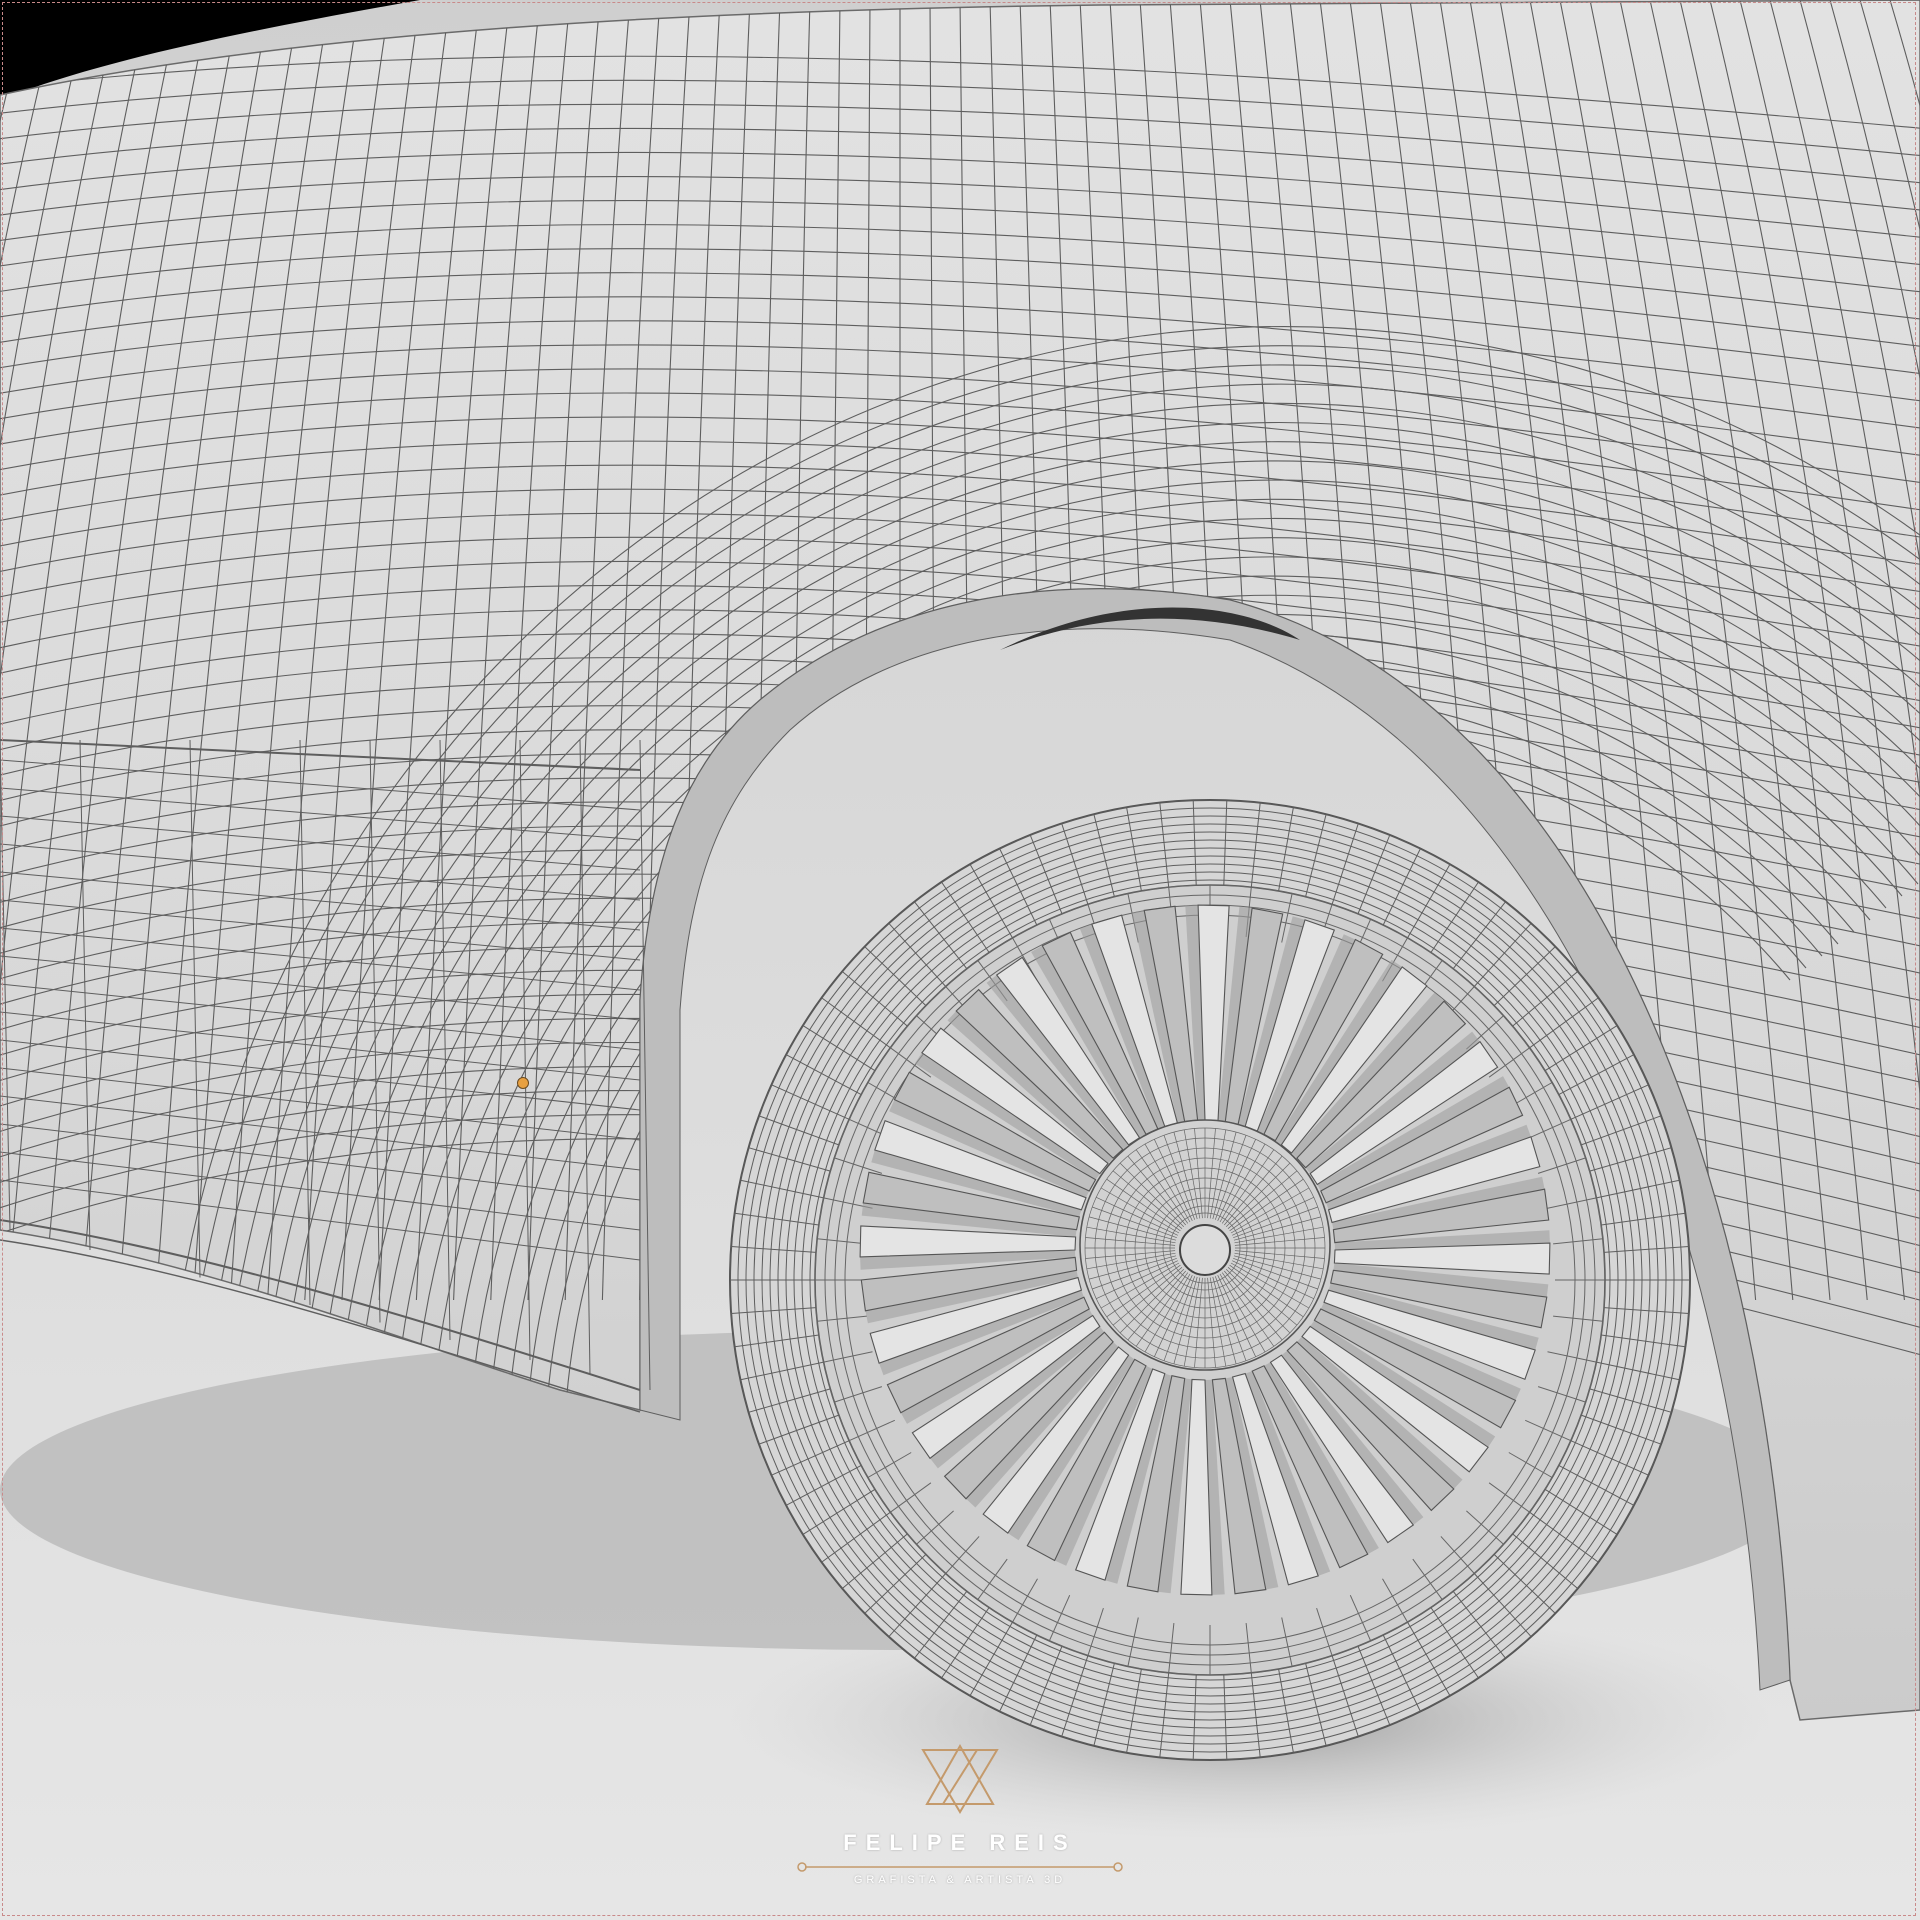 The image size is (1920, 1920). What do you see at coordinates (960, 1842) in the screenshot?
I see `watermark-name: FELIPE REIS` at bounding box center [960, 1842].